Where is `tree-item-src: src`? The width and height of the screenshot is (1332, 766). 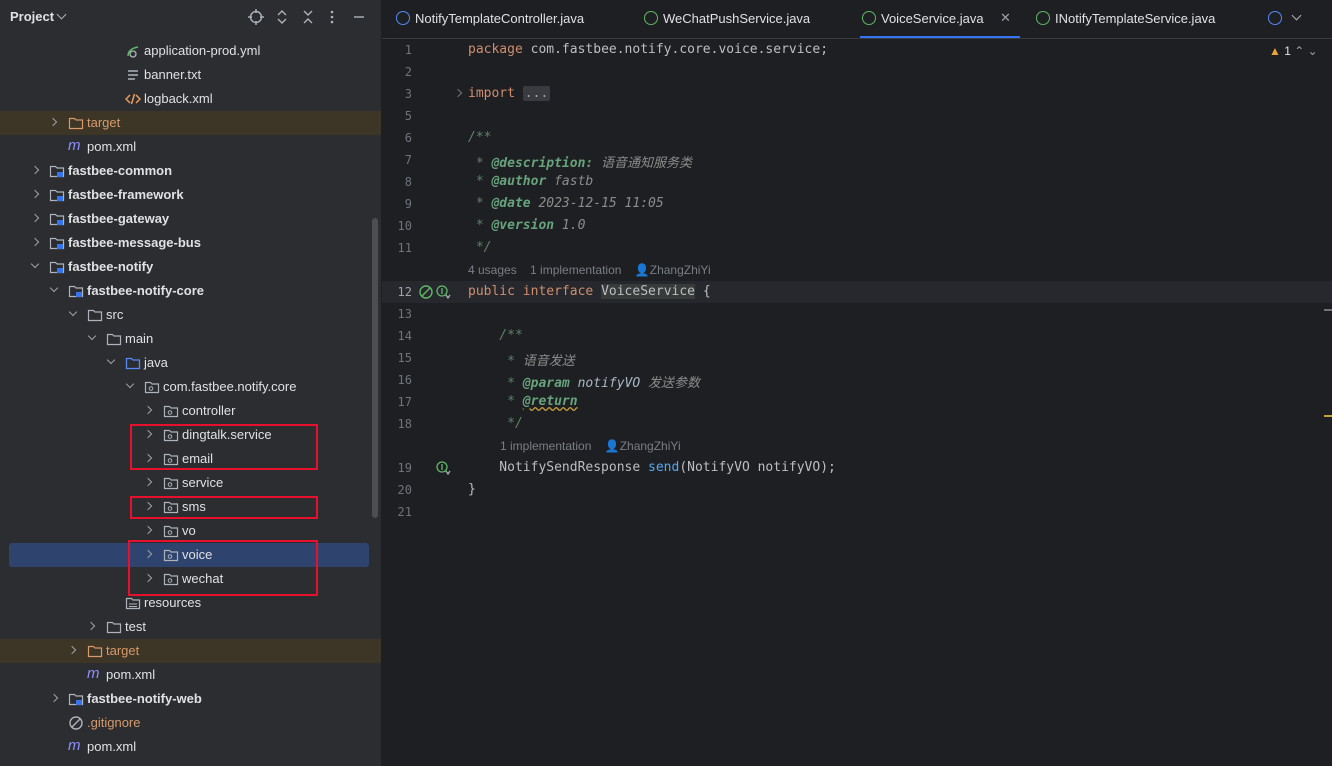
tree-item-src: src is located at coordinates (190, 315).